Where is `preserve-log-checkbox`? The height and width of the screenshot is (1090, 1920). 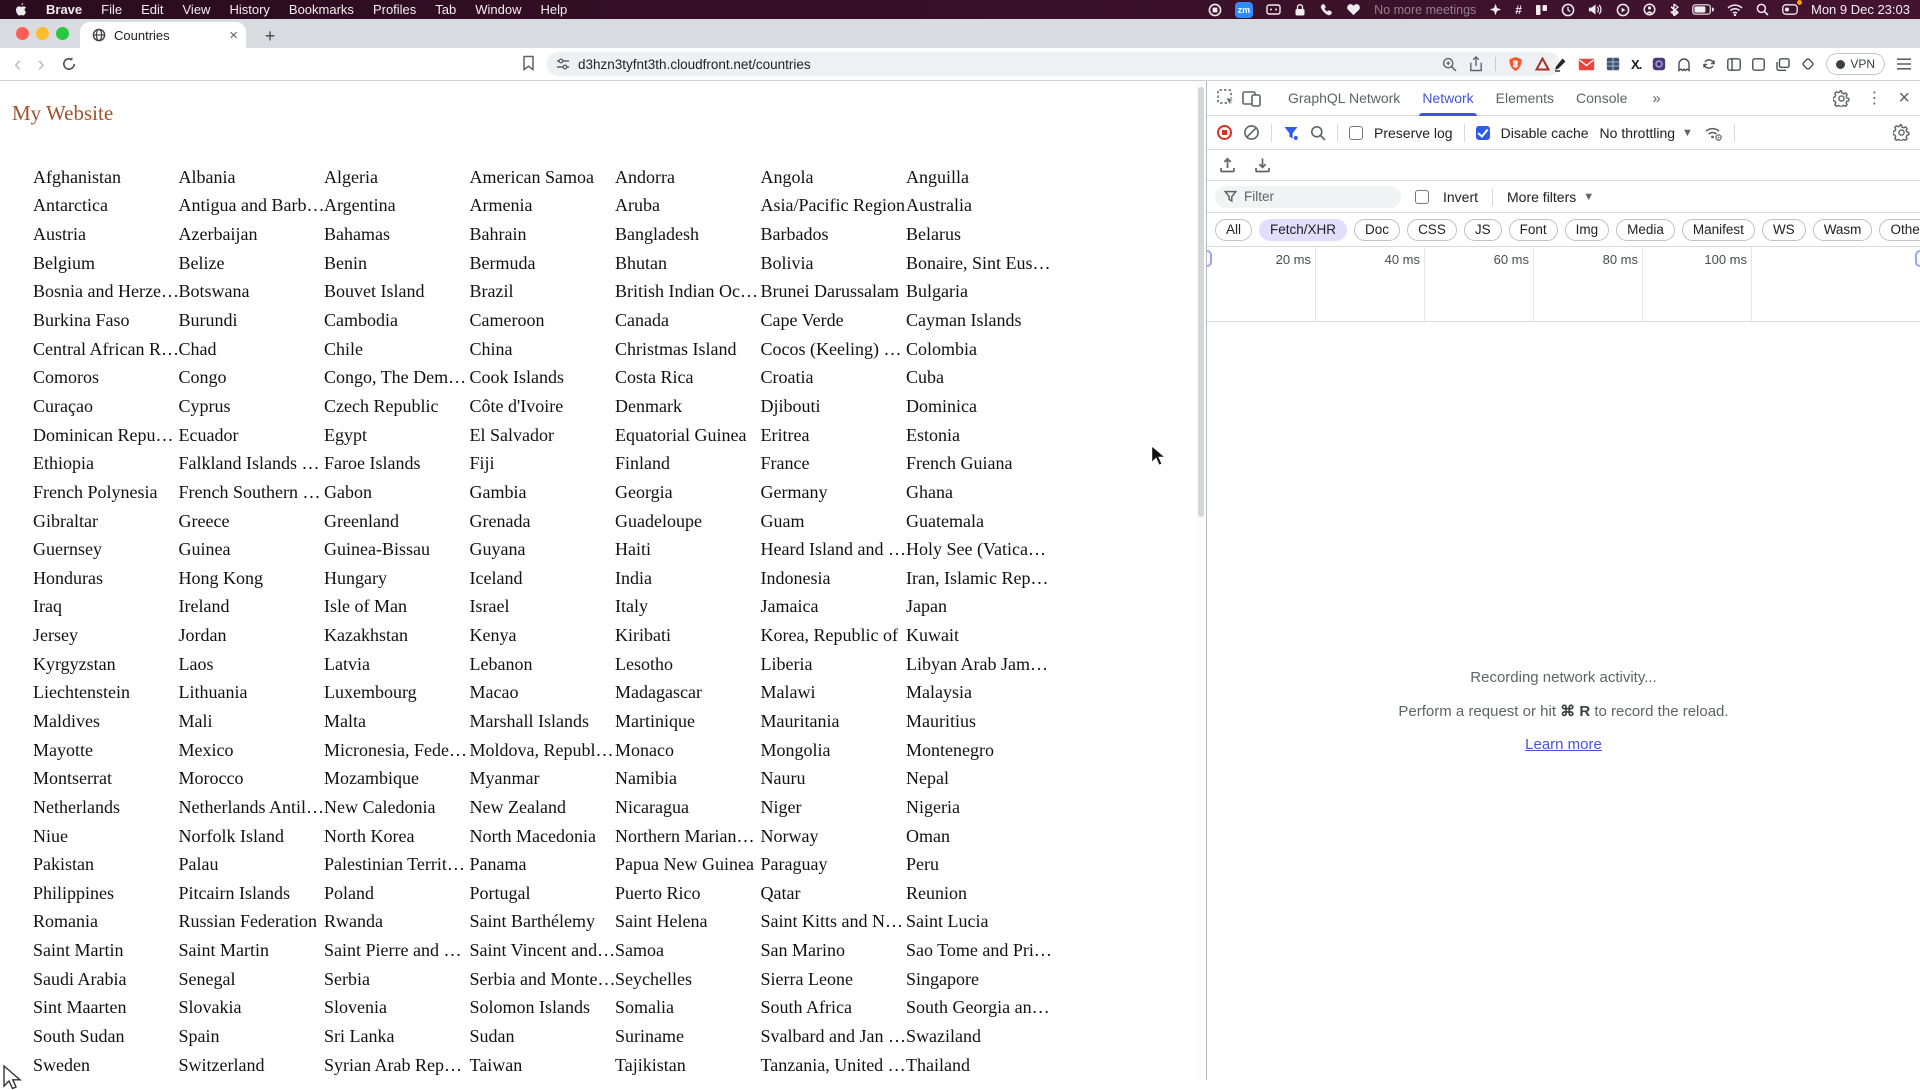 preserve-log-checkbox is located at coordinates (1356, 132).